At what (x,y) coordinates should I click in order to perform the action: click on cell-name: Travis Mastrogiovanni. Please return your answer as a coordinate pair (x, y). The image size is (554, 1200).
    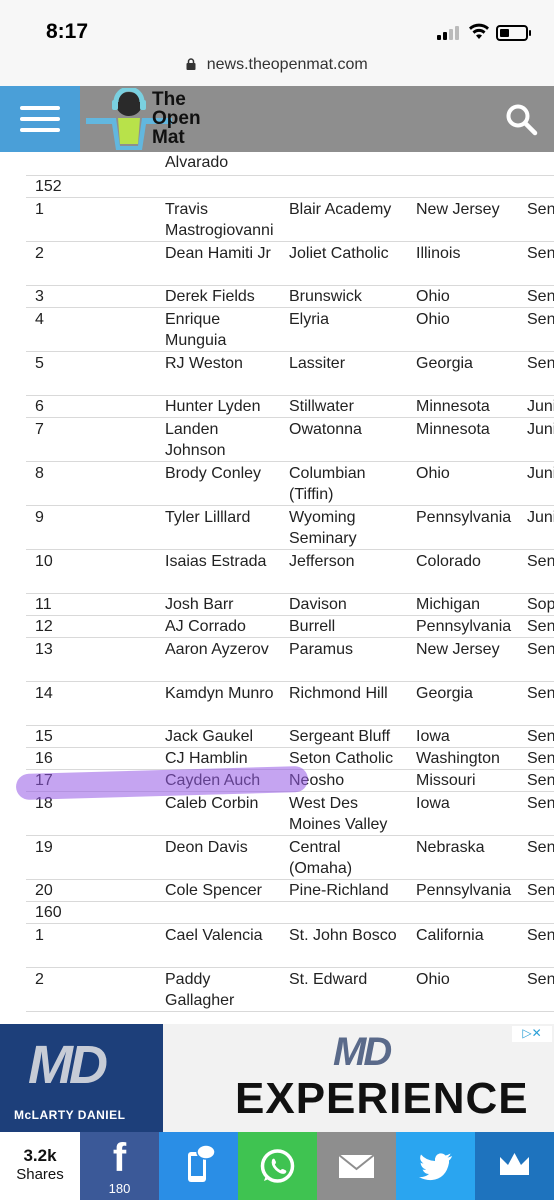
    Looking at the image, I should click on (218, 219).